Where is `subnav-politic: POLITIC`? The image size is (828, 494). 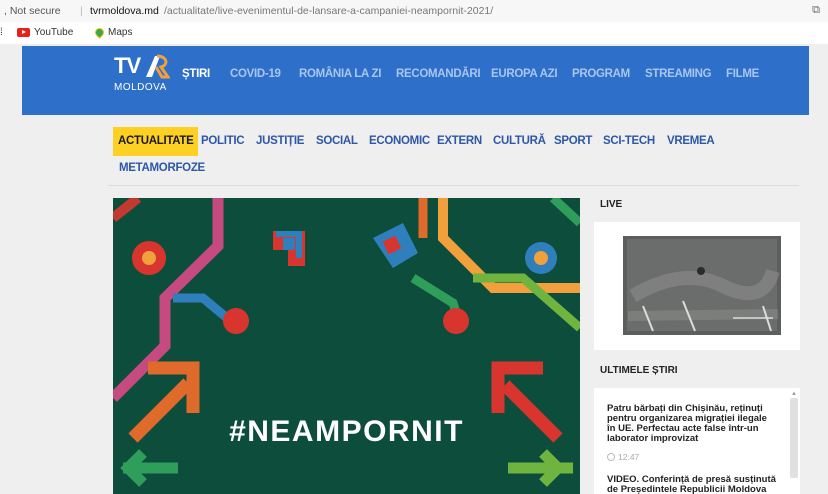
subnav-politic: POLITIC is located at coordinates (223, 141).